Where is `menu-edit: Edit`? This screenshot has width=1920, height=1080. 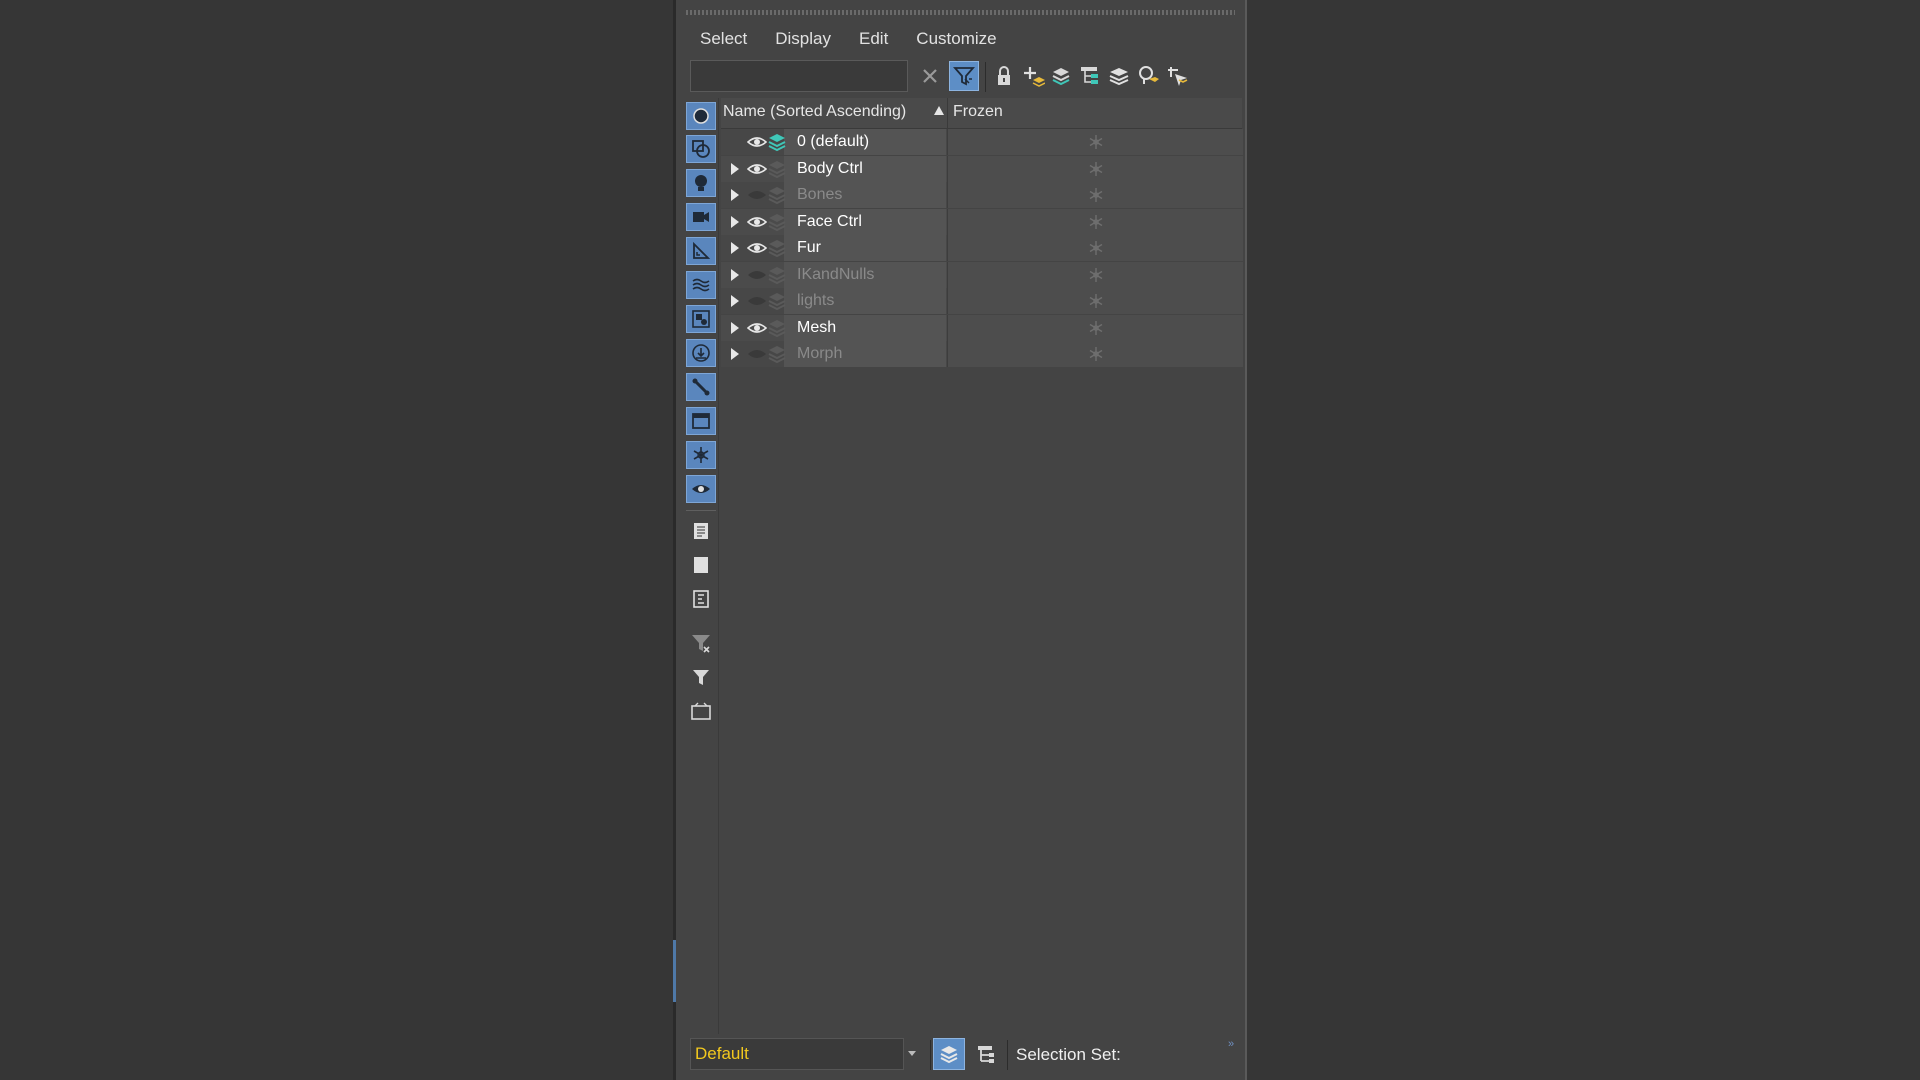 menu-edit: Edit is located at coordinates (873, 39).